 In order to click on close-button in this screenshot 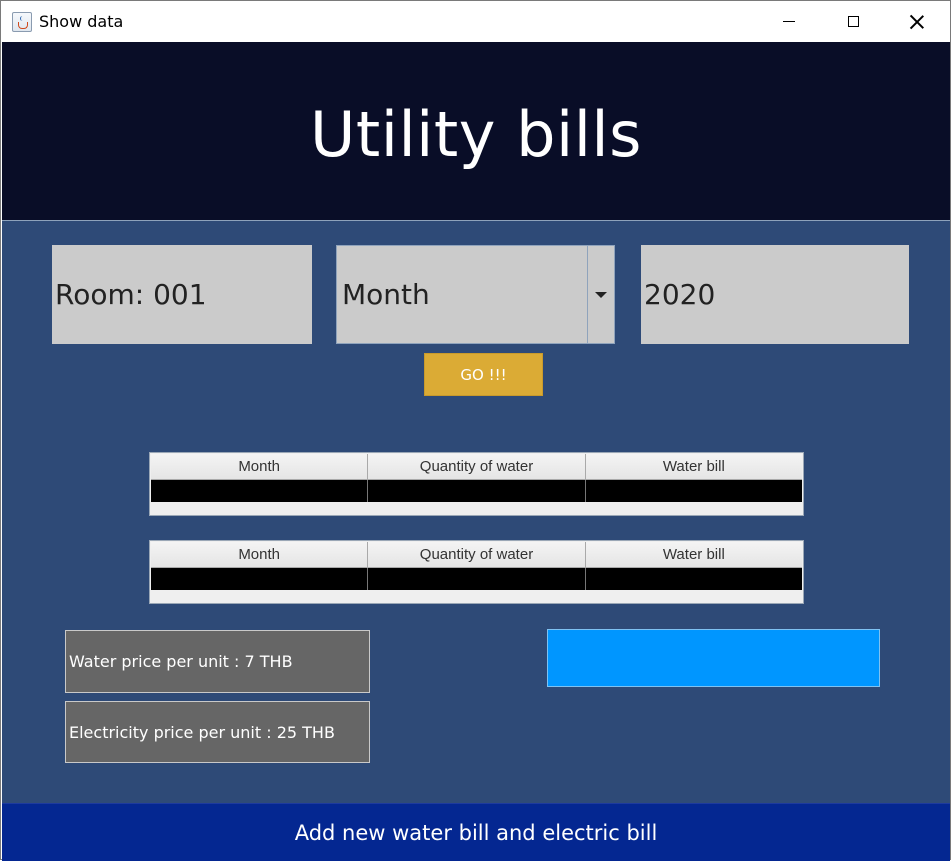, I will do `click(917, 21)`.